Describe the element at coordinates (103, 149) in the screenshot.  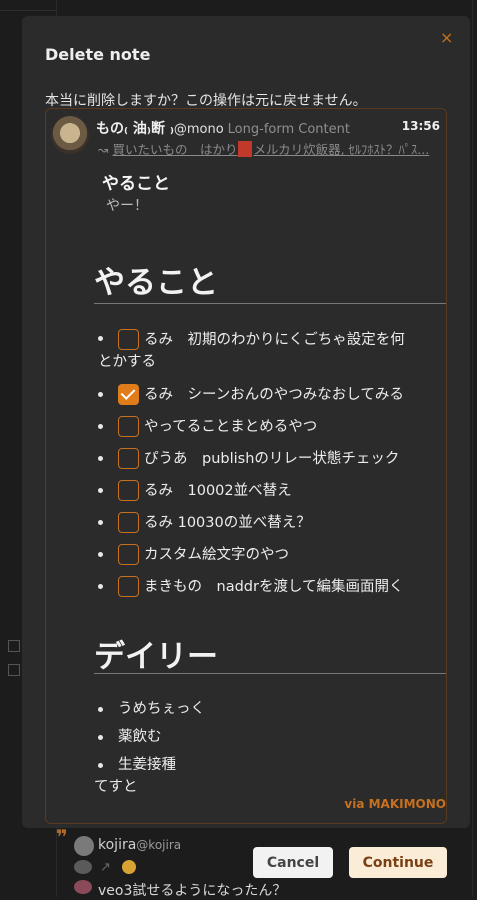
I see `reply-arrow-icon: ↝` at that location.